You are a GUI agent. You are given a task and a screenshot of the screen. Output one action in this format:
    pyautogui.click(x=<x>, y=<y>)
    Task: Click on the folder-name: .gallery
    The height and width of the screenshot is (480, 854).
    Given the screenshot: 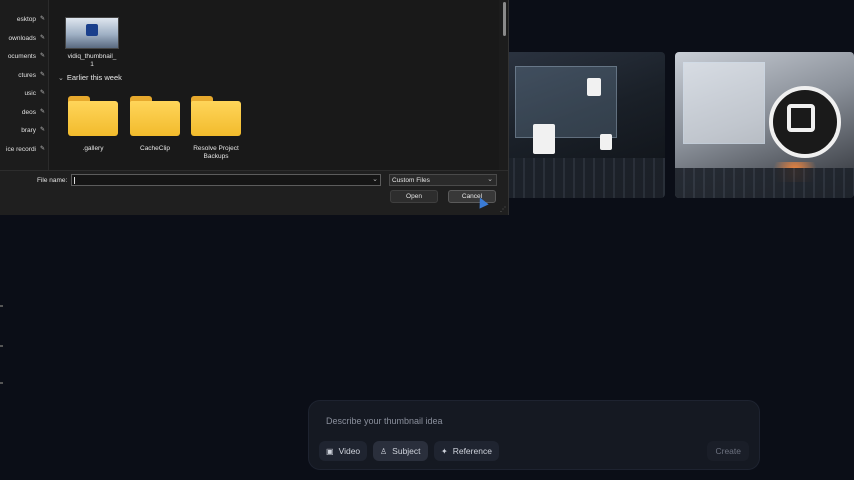 What is the action you would take?
    pyautogui.click(x=93, y=148)
    